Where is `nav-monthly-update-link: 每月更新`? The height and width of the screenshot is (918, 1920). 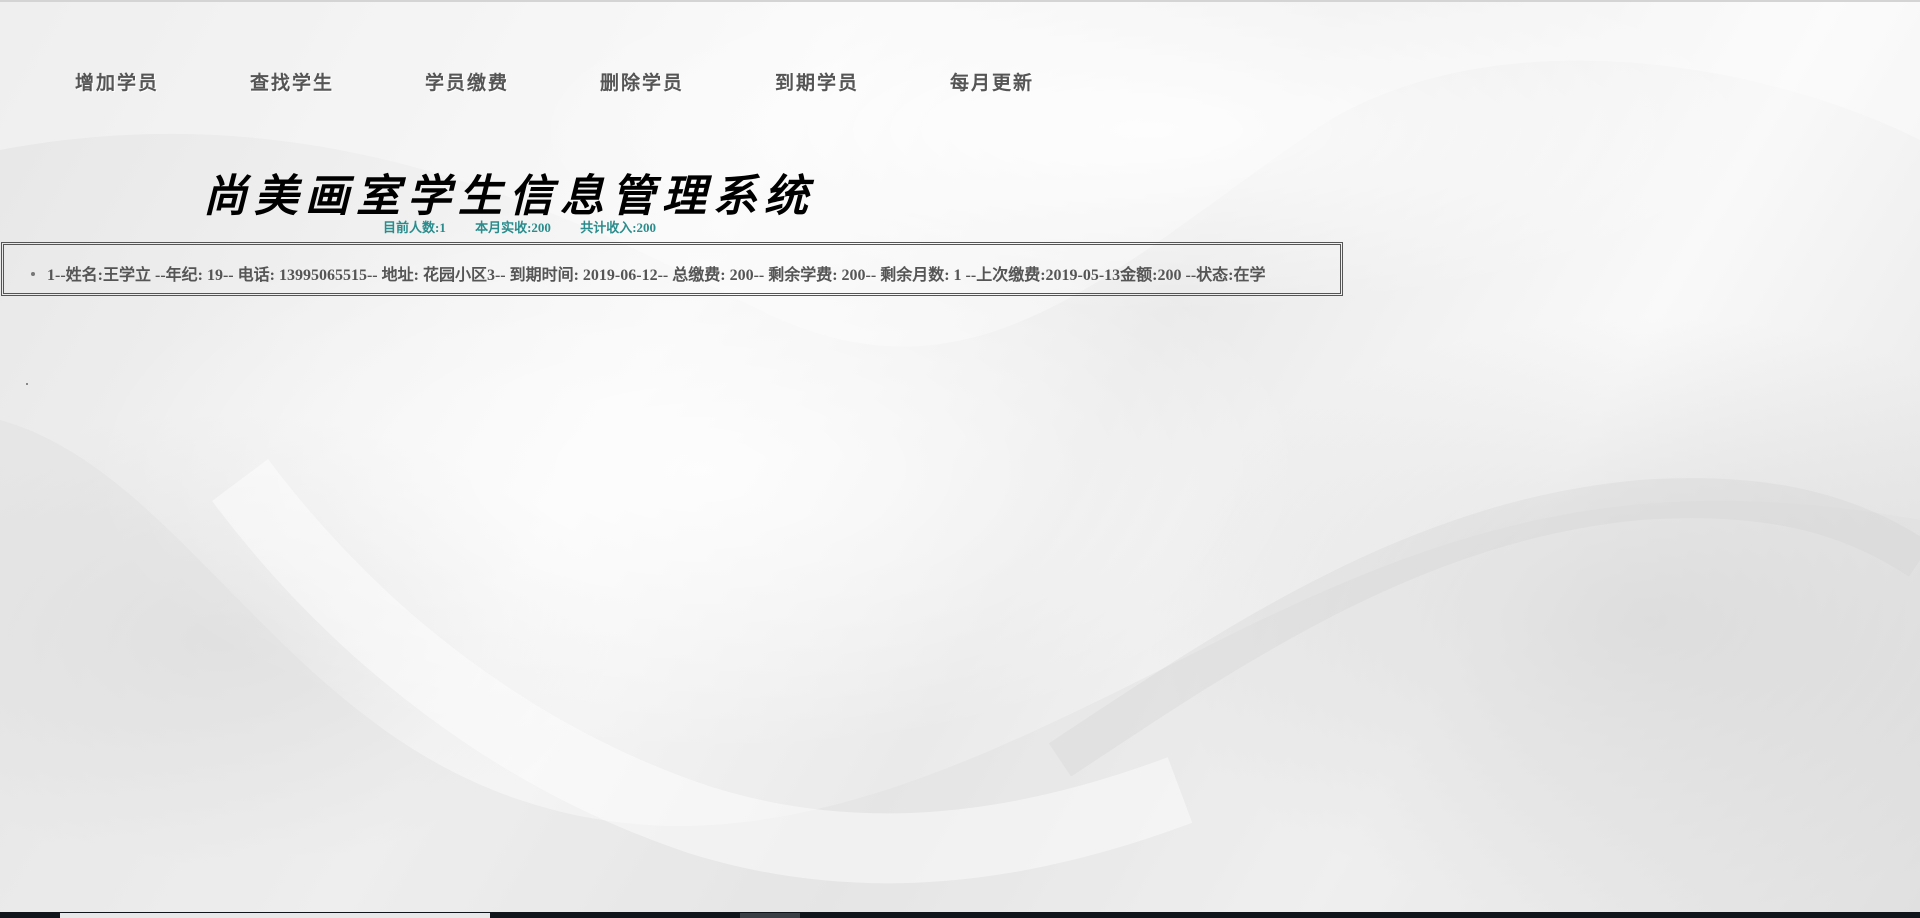 nav-monthly-update-link: 每月更新 is located at coordinates (1037, 82).